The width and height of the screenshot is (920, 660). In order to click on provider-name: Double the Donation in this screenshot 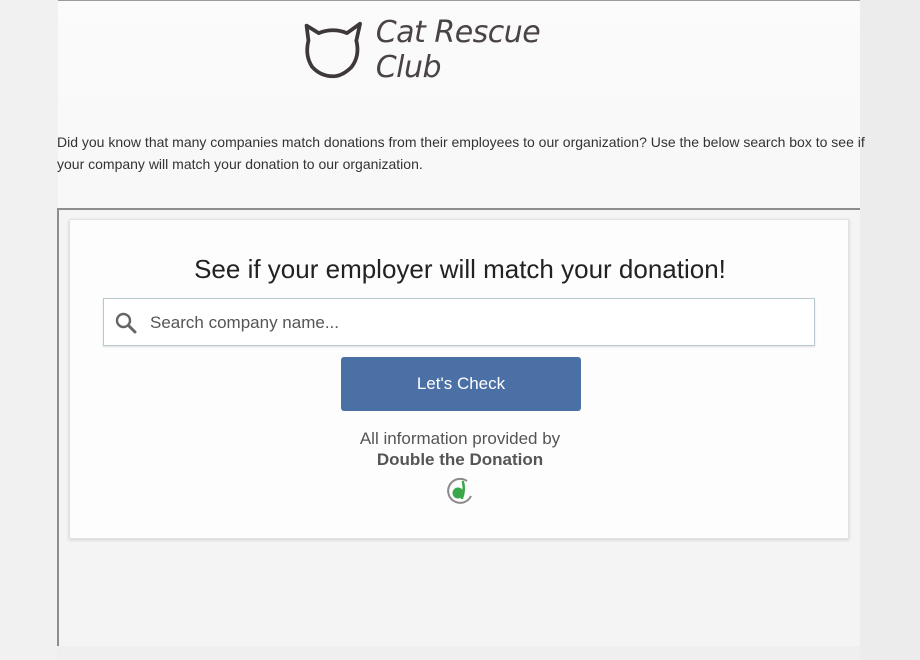, I will do `click(460, 459)`.